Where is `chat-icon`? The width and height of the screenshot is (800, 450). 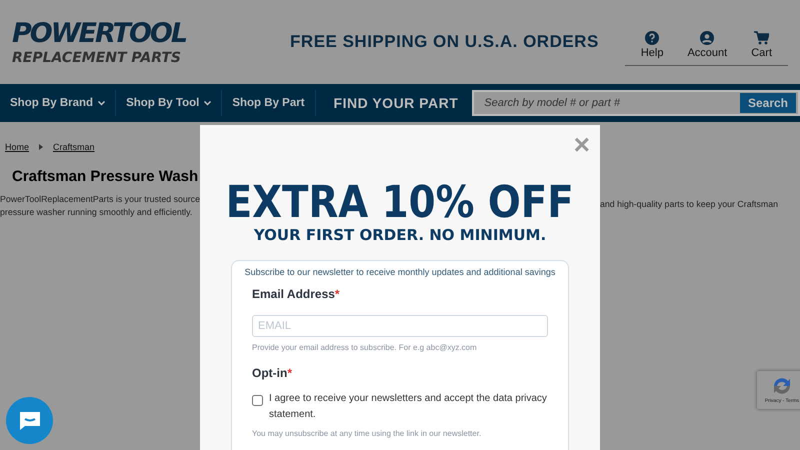 chat-icon is located at coordinates (29, 420).